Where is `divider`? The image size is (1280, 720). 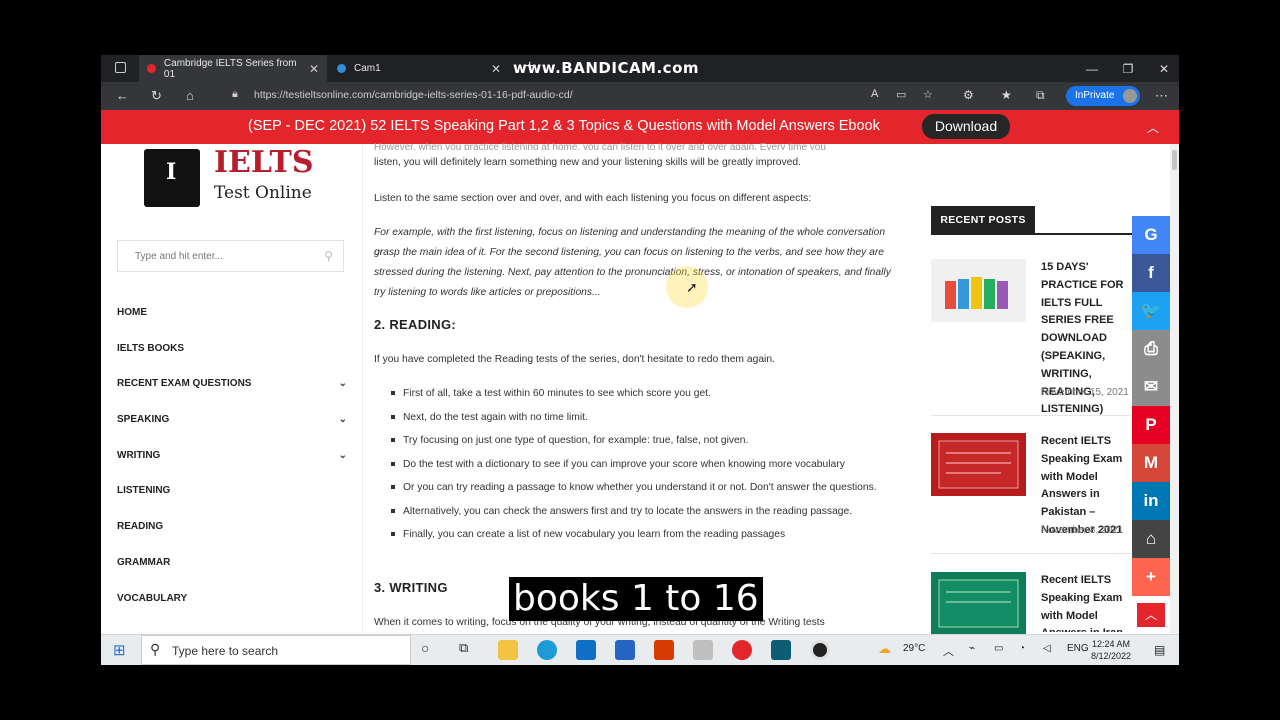 divider is located at coordinates (1031, 415).